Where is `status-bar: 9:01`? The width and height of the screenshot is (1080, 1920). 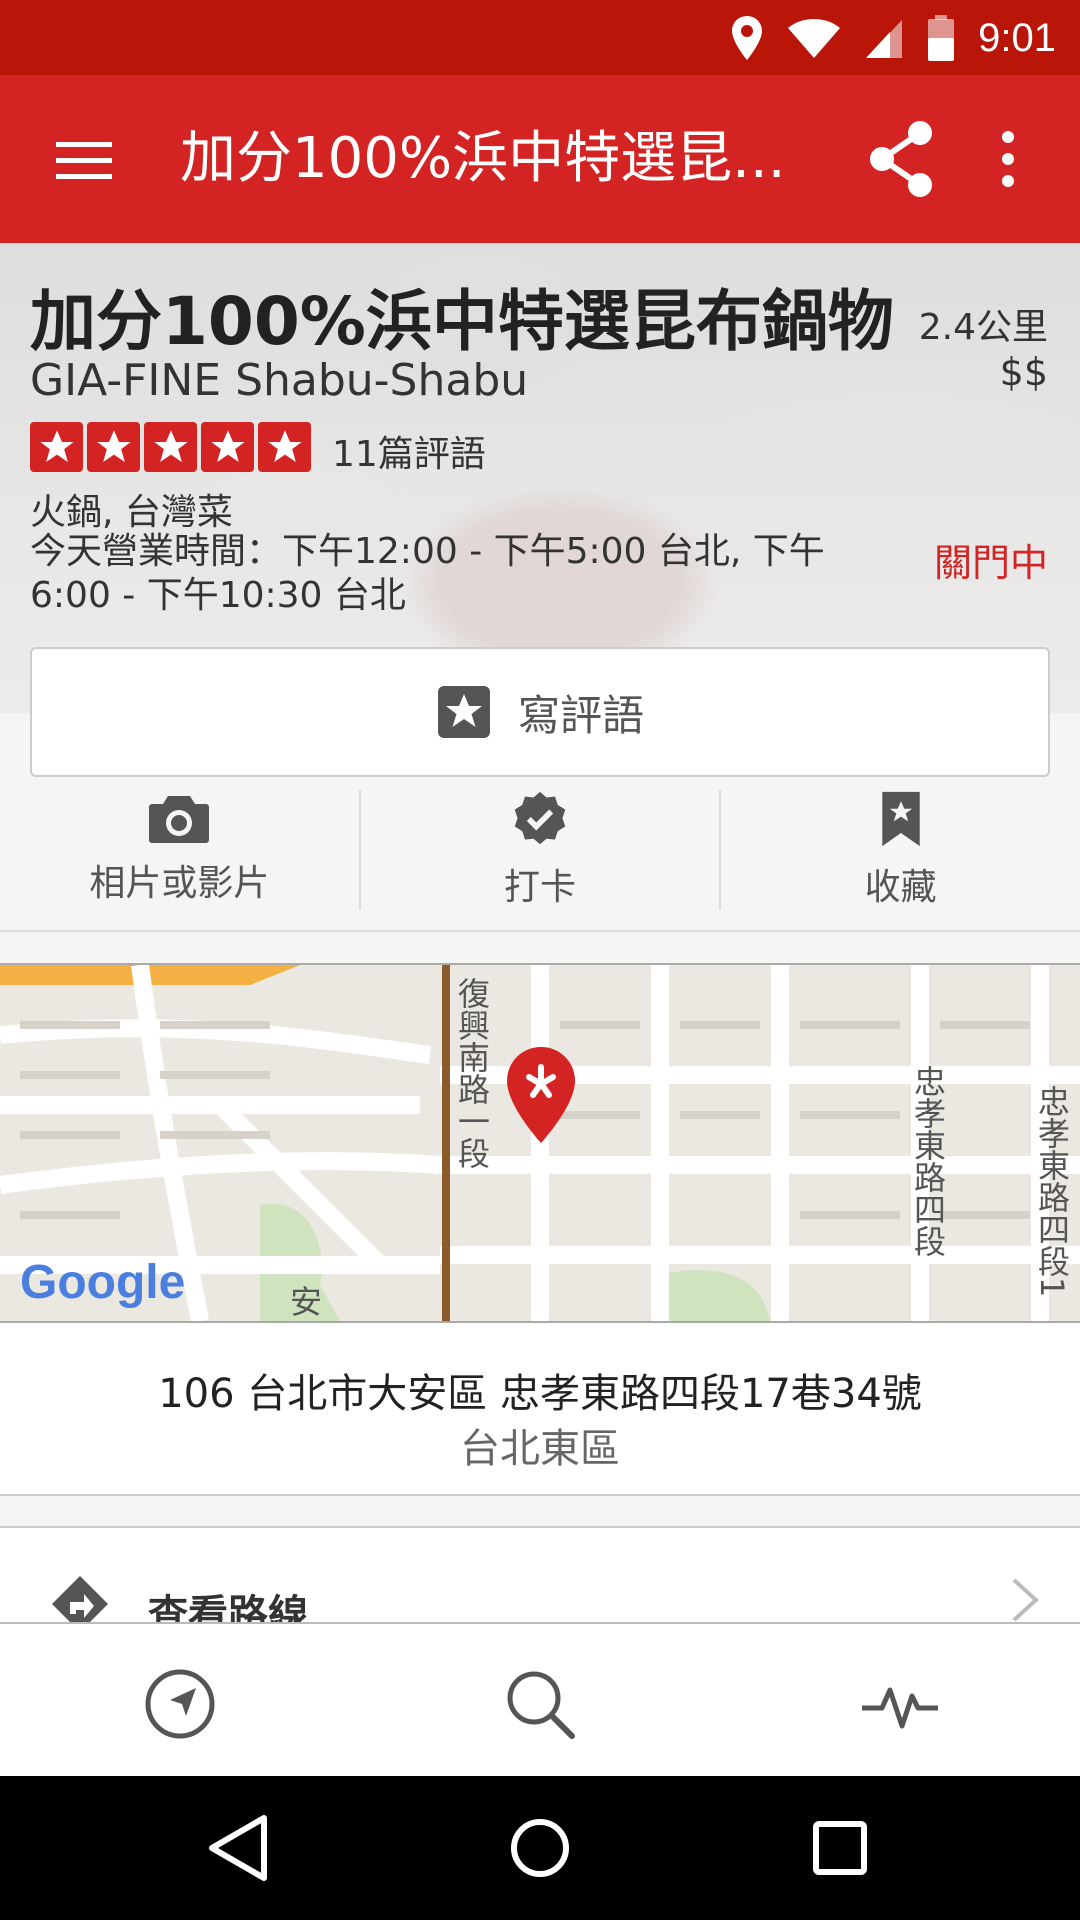 status-bar: 9:01 is located at coordinates (540, 37).